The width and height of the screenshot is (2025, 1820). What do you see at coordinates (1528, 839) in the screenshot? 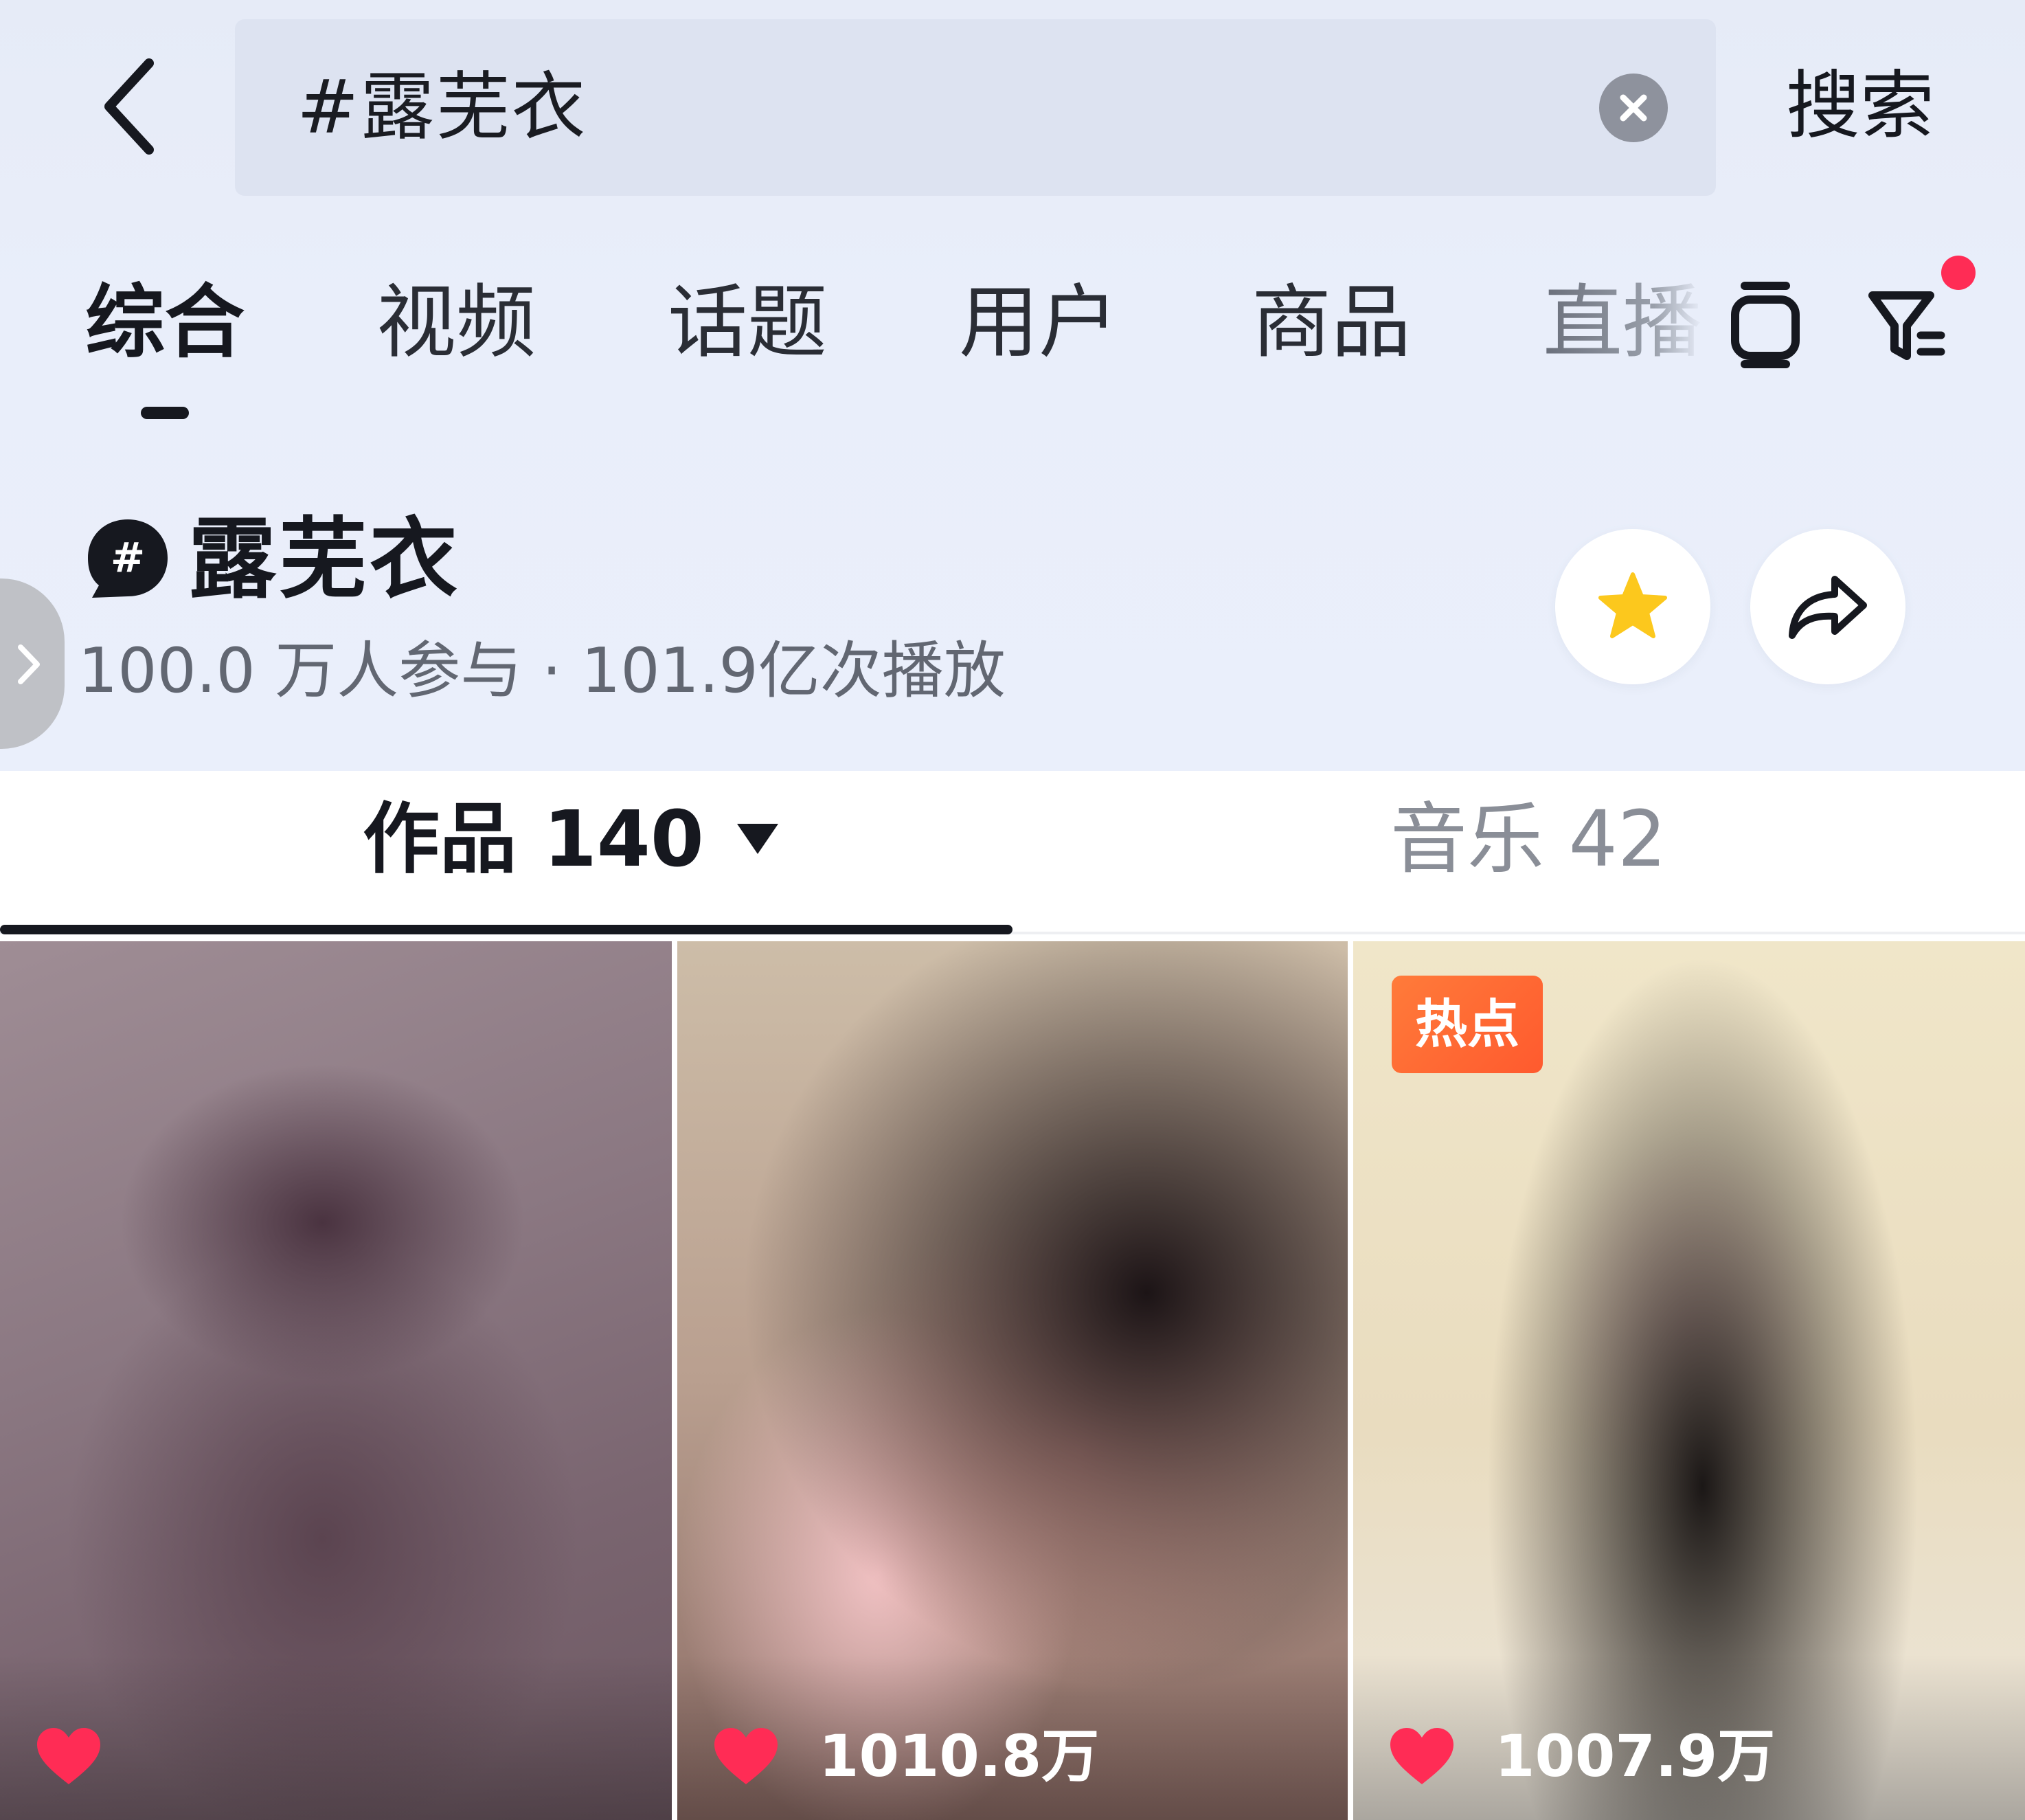
I see `tab-music: 音乐 42` at bounding box center [1528, 839].